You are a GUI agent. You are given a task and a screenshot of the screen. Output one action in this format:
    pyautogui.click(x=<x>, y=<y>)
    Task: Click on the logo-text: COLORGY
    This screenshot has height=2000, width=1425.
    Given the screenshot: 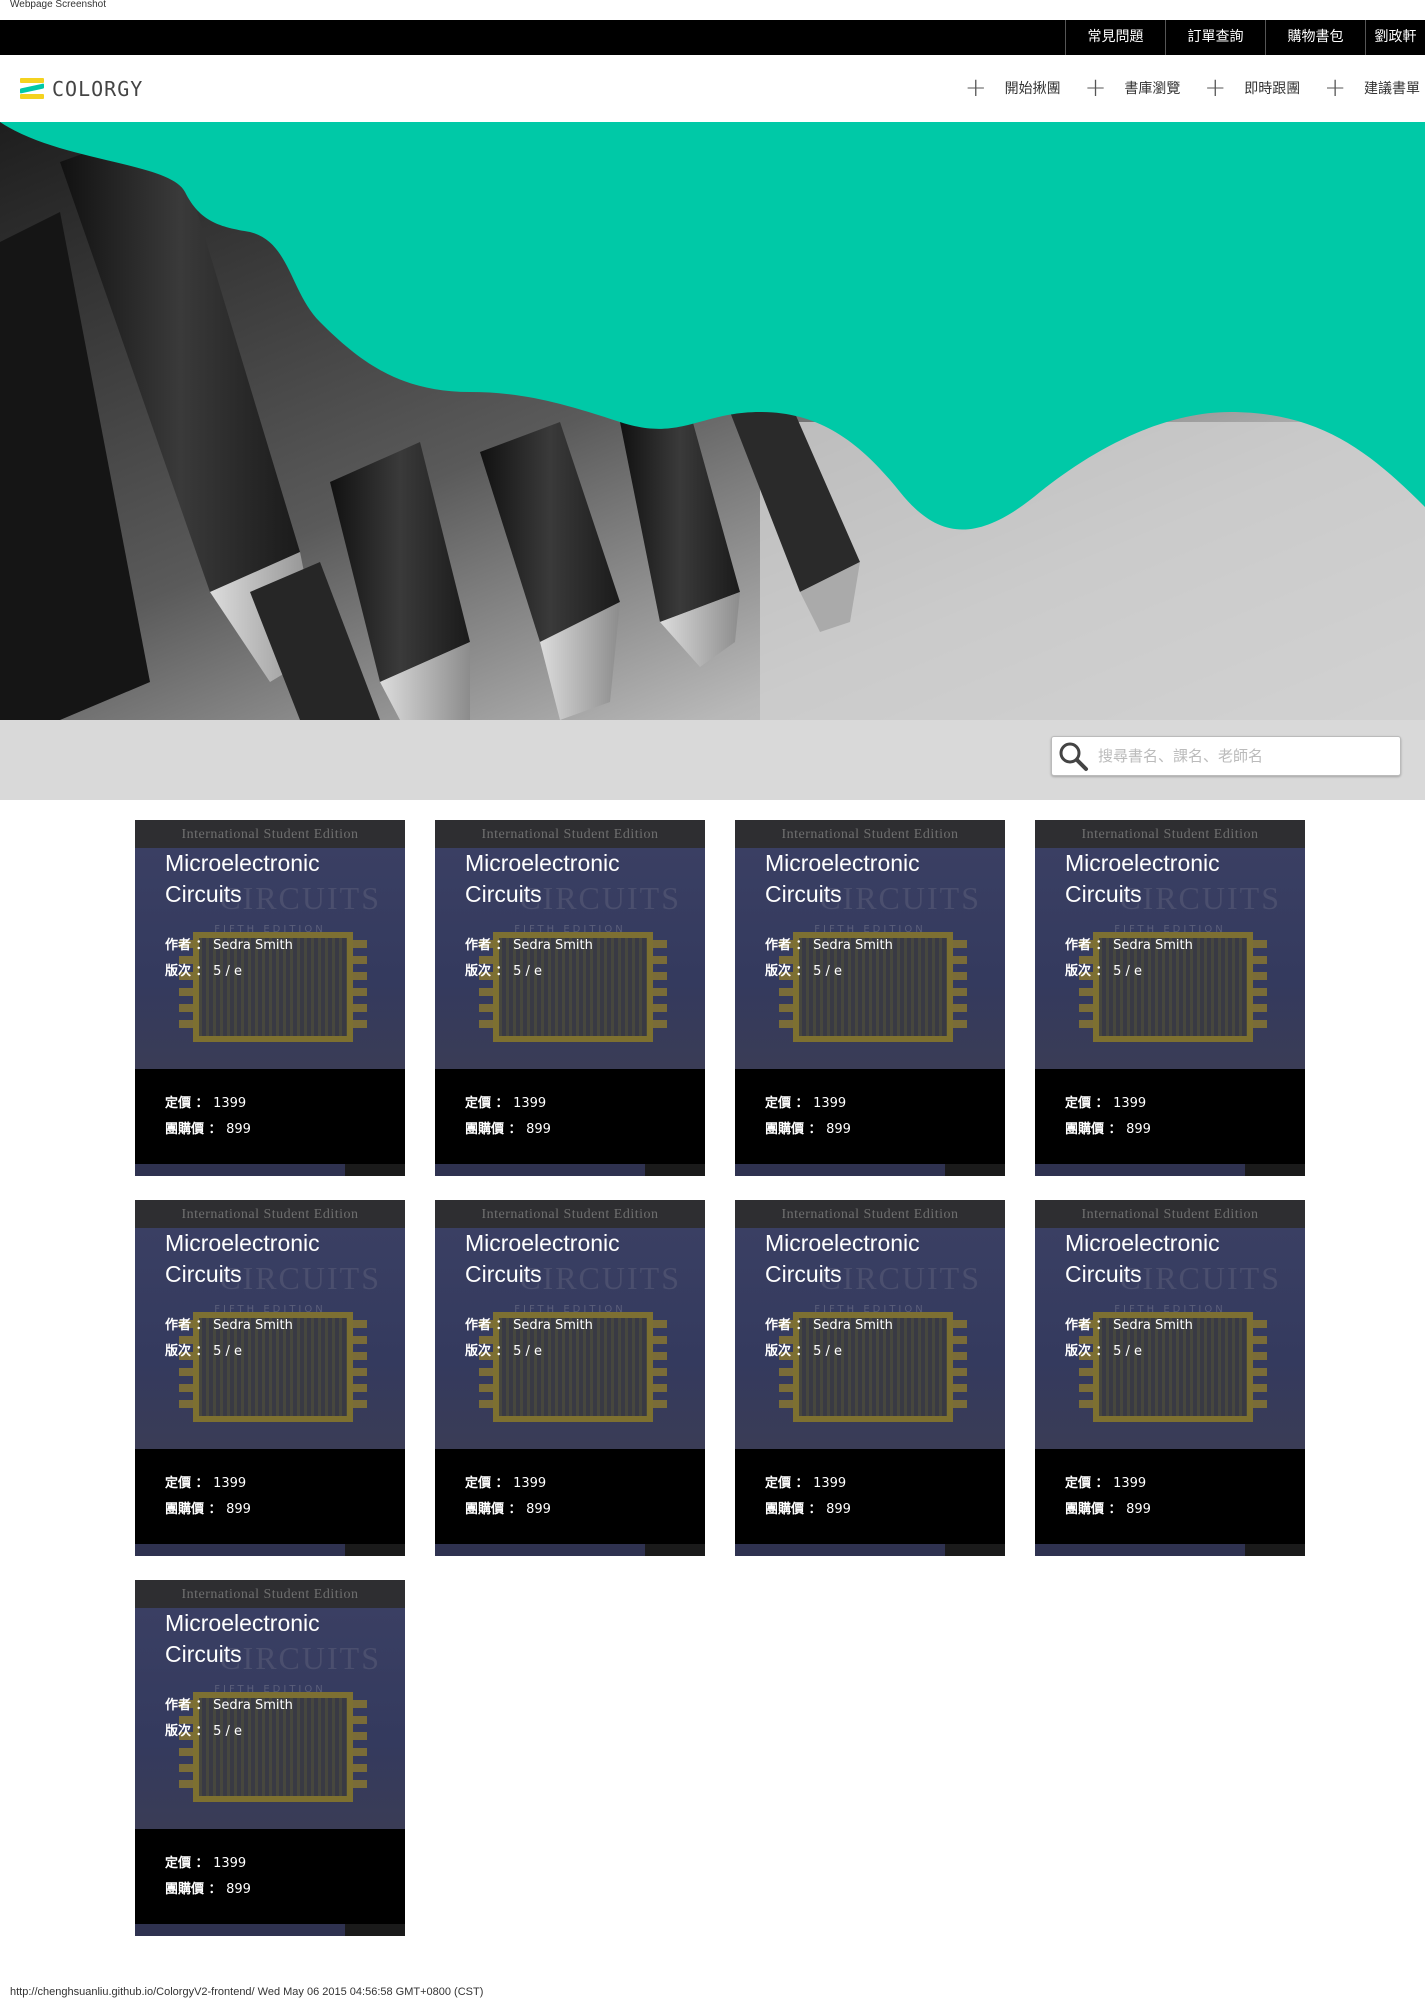 What is the action you would take?
    pyautogui.click(x=98, y=89)
    